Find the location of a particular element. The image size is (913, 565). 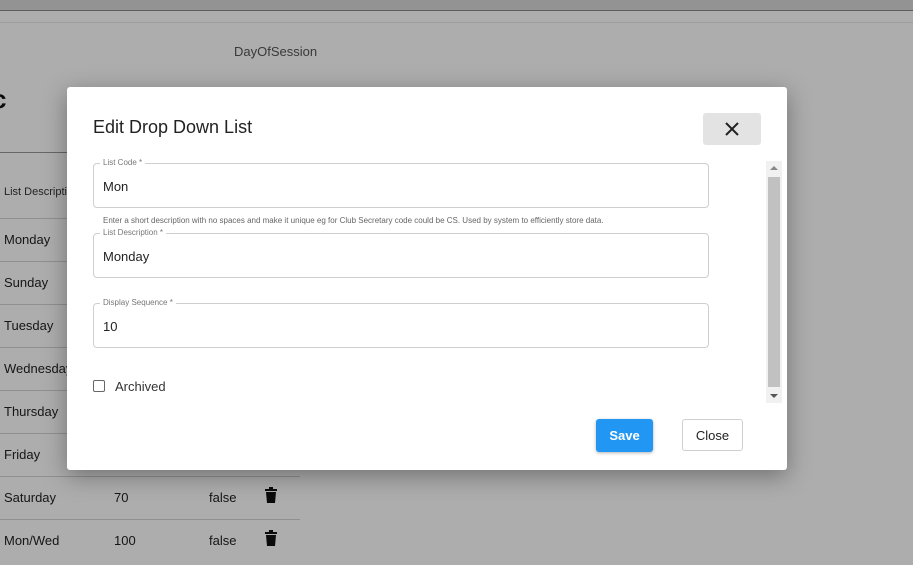

close-button: Close is located at coordinates (712, 435).